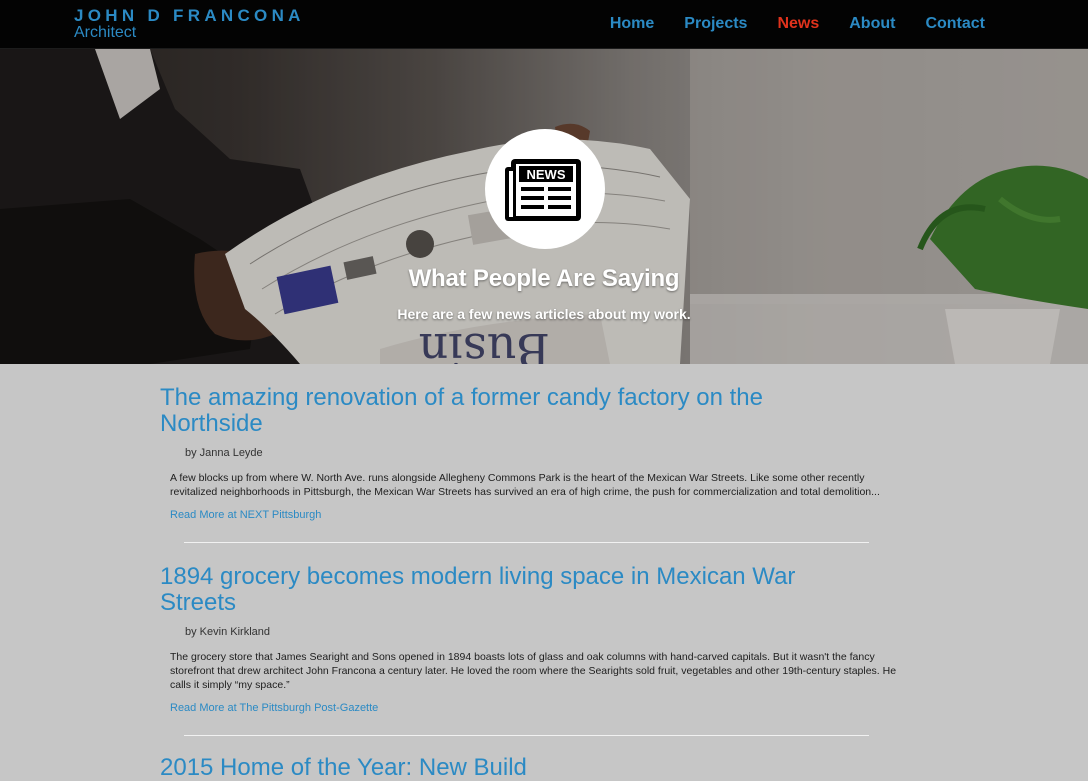 The height and width of the screenshot is (781, 1088). I want to click on article-byline: by Janna Leyde, so click(224, 453).